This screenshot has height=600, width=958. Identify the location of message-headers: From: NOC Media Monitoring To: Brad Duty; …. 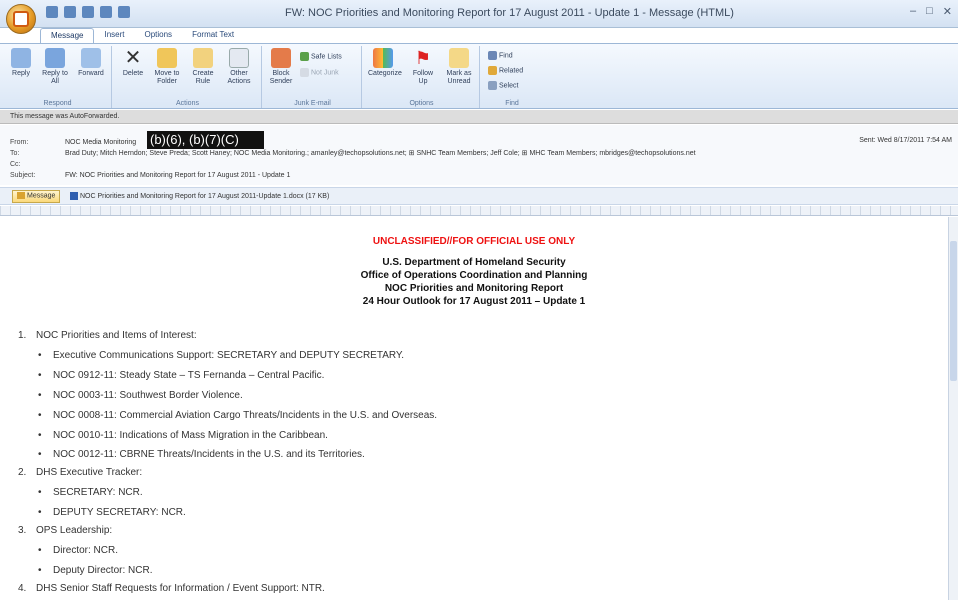
(479, 155).